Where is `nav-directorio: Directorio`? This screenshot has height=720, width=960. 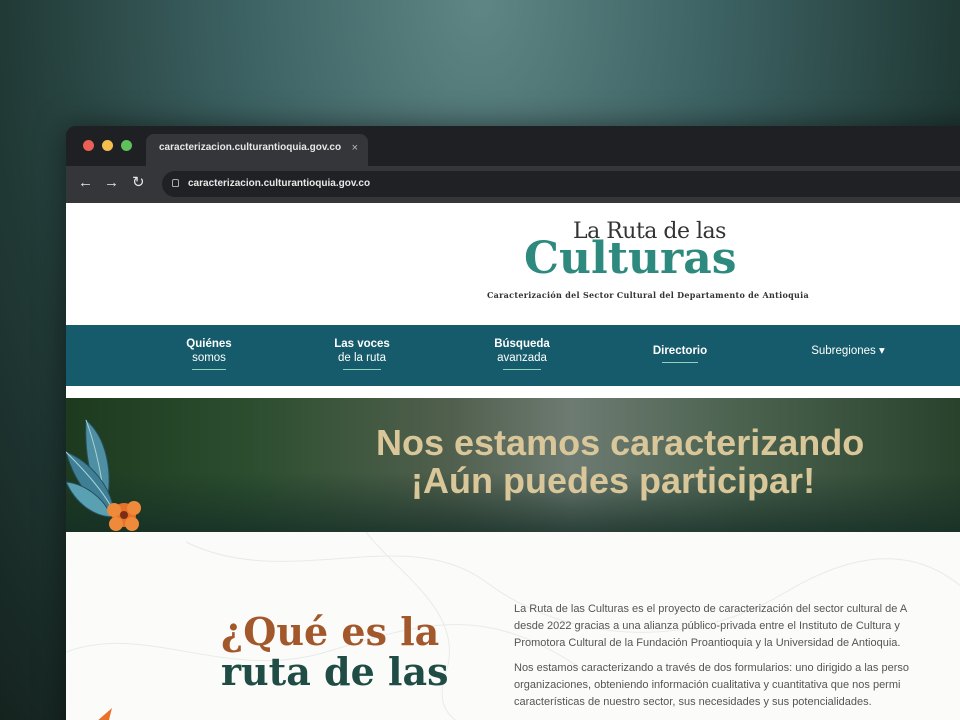 nav-directorio: Directorio is located at coordinates (680, 353).